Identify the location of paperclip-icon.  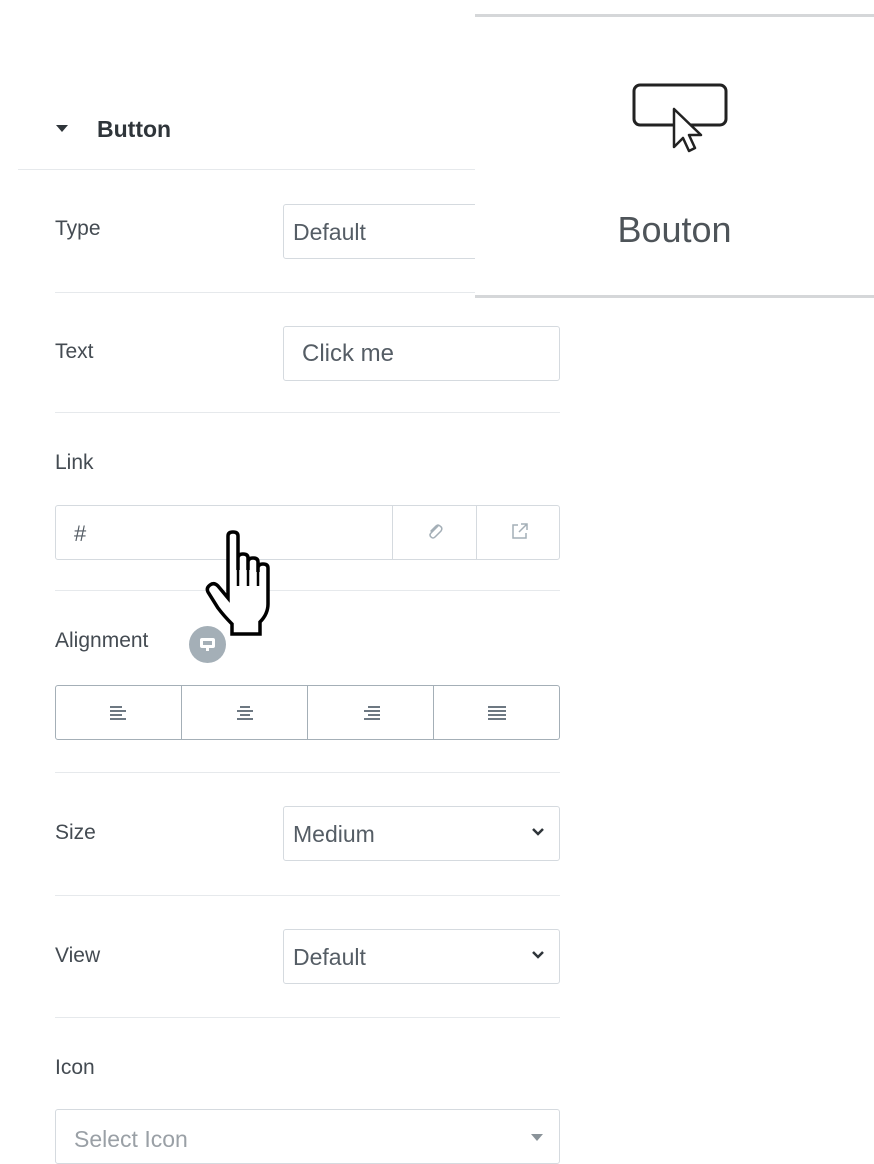
(436, 531).